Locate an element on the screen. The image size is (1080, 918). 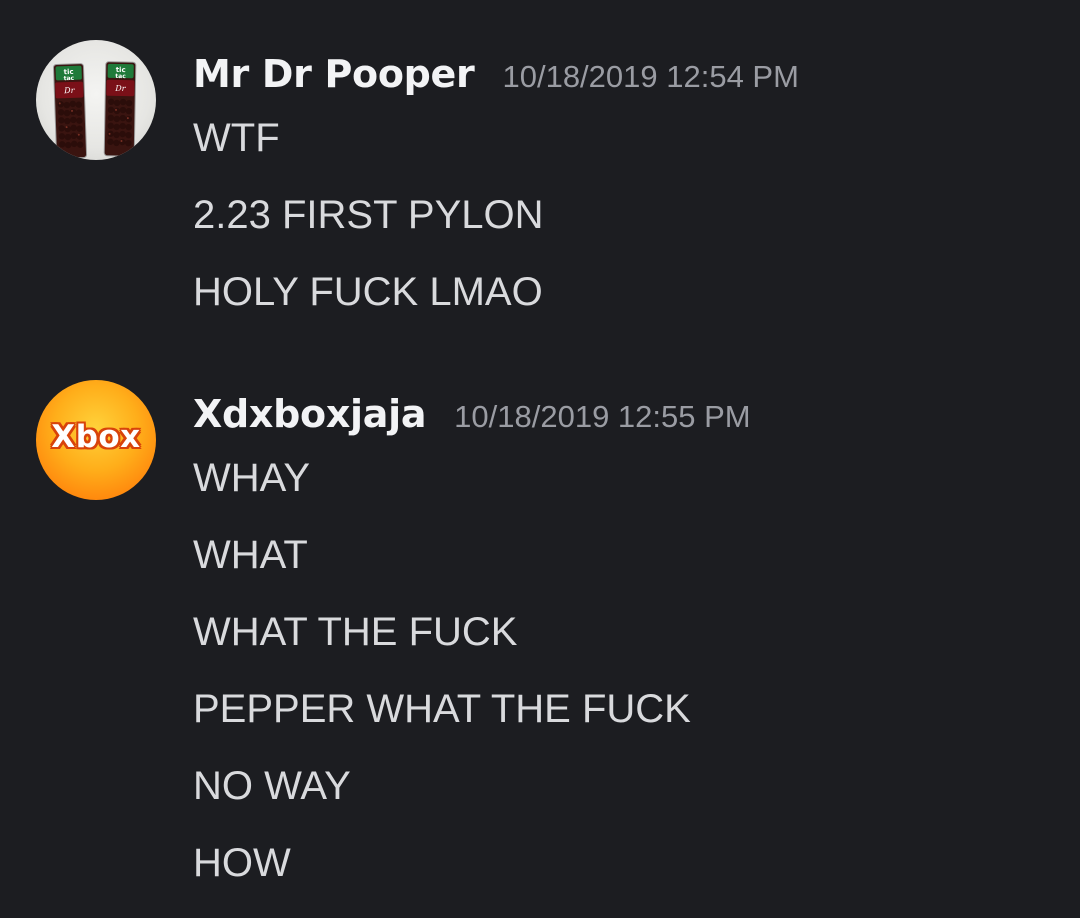
message-header: Xdxboxjaja 10/18/2019 12:55 PM is located at coordinates (472, 414).